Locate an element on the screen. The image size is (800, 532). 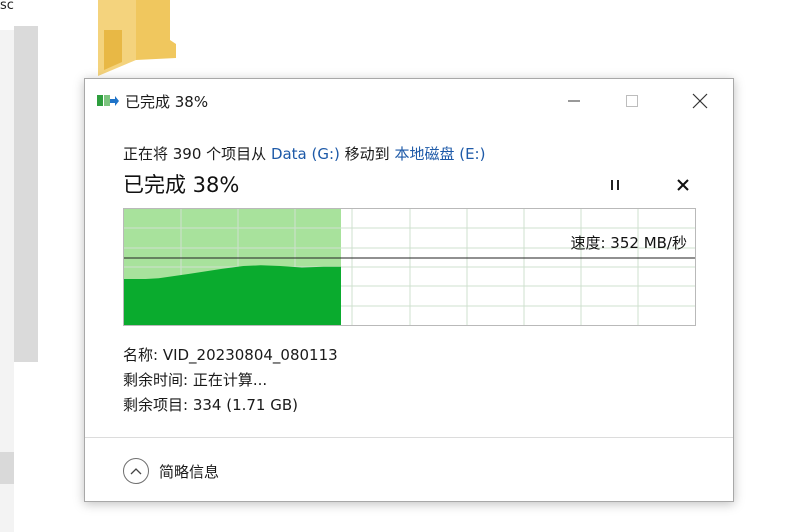
window-title: 已完成 38% is located at coordinates (167, 102).